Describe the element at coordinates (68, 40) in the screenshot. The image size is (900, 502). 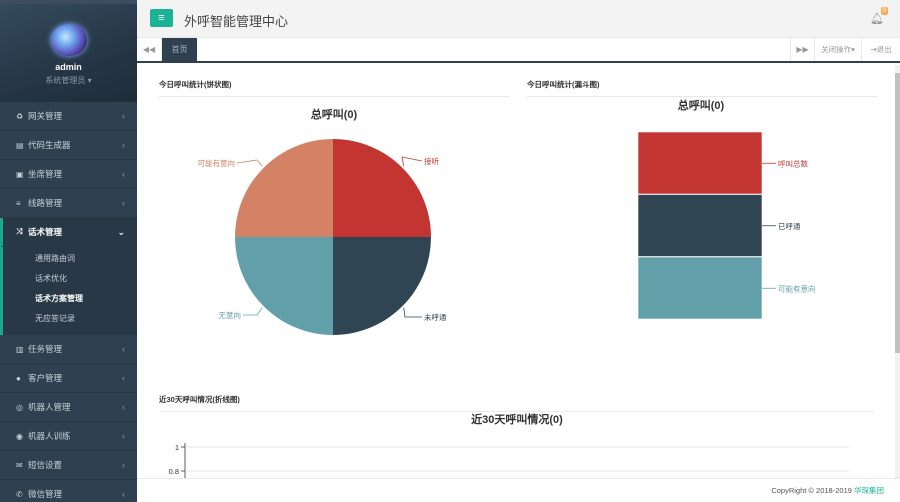
I see `avatar` at that location.